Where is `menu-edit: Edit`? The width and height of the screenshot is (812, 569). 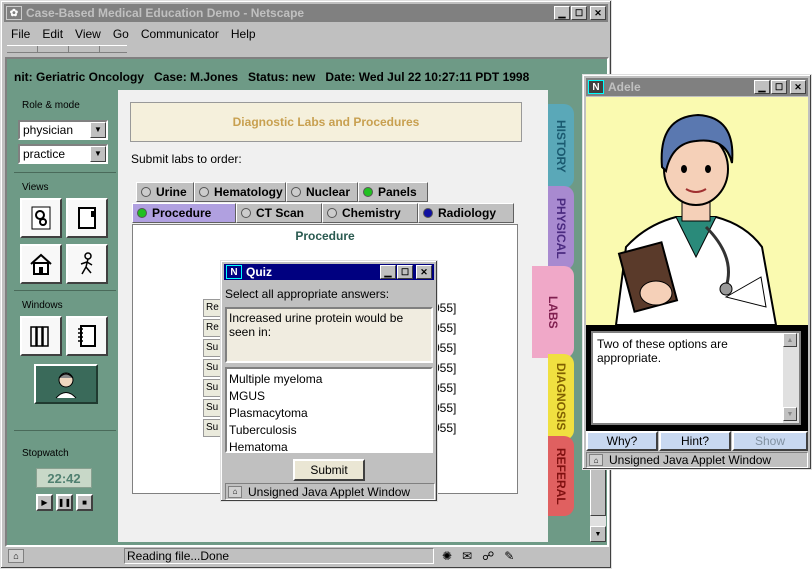 menu-edit: Edit is located at coordinates (52, 34).